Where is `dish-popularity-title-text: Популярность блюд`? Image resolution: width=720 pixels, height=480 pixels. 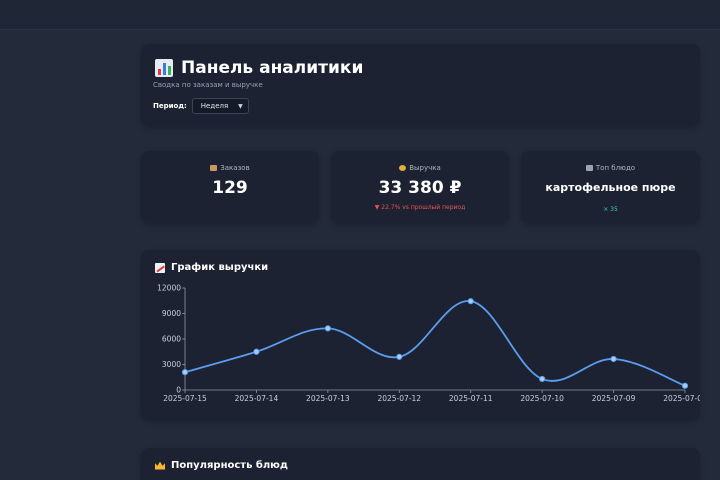
dish-popularity-title-text: Популярность блюд is located at coordinates (229, 465).